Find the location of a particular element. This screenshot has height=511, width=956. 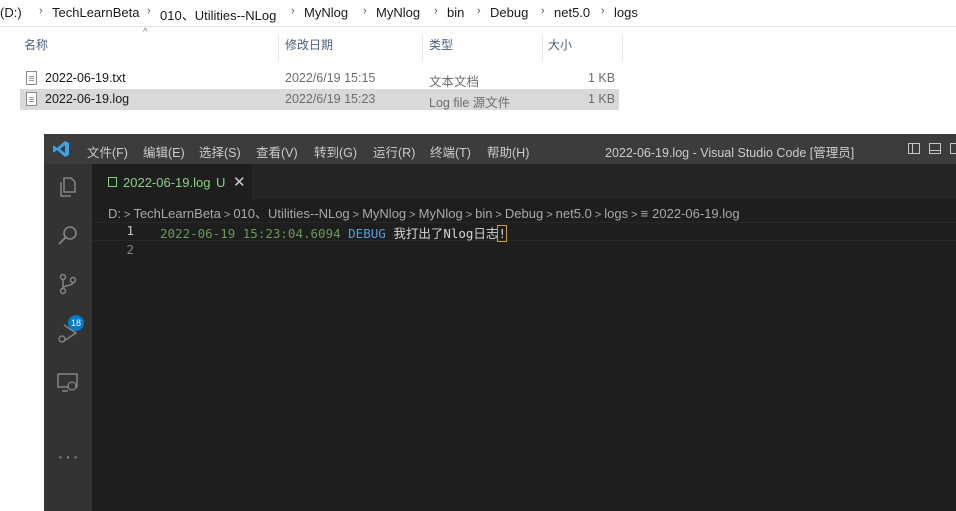

breadcrumb-item: D: is located at coordinates (114, 213).